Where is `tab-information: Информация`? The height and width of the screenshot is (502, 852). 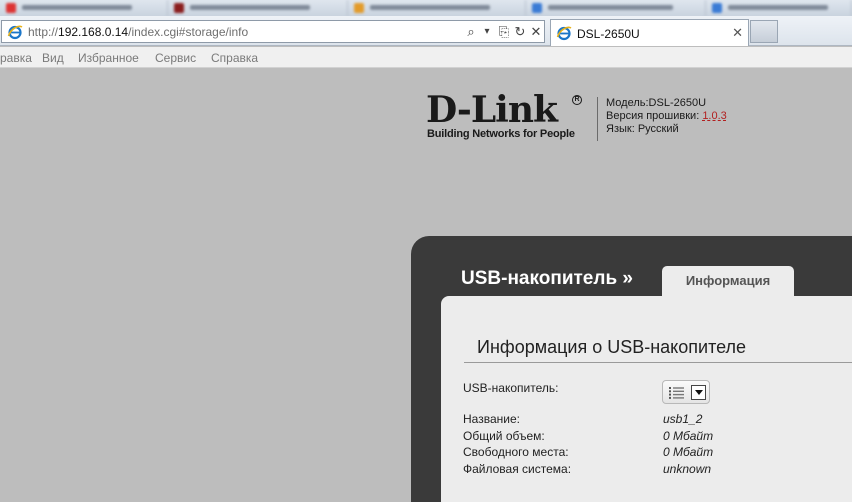 tab-information: Информация is located at coordinates (728, 281).